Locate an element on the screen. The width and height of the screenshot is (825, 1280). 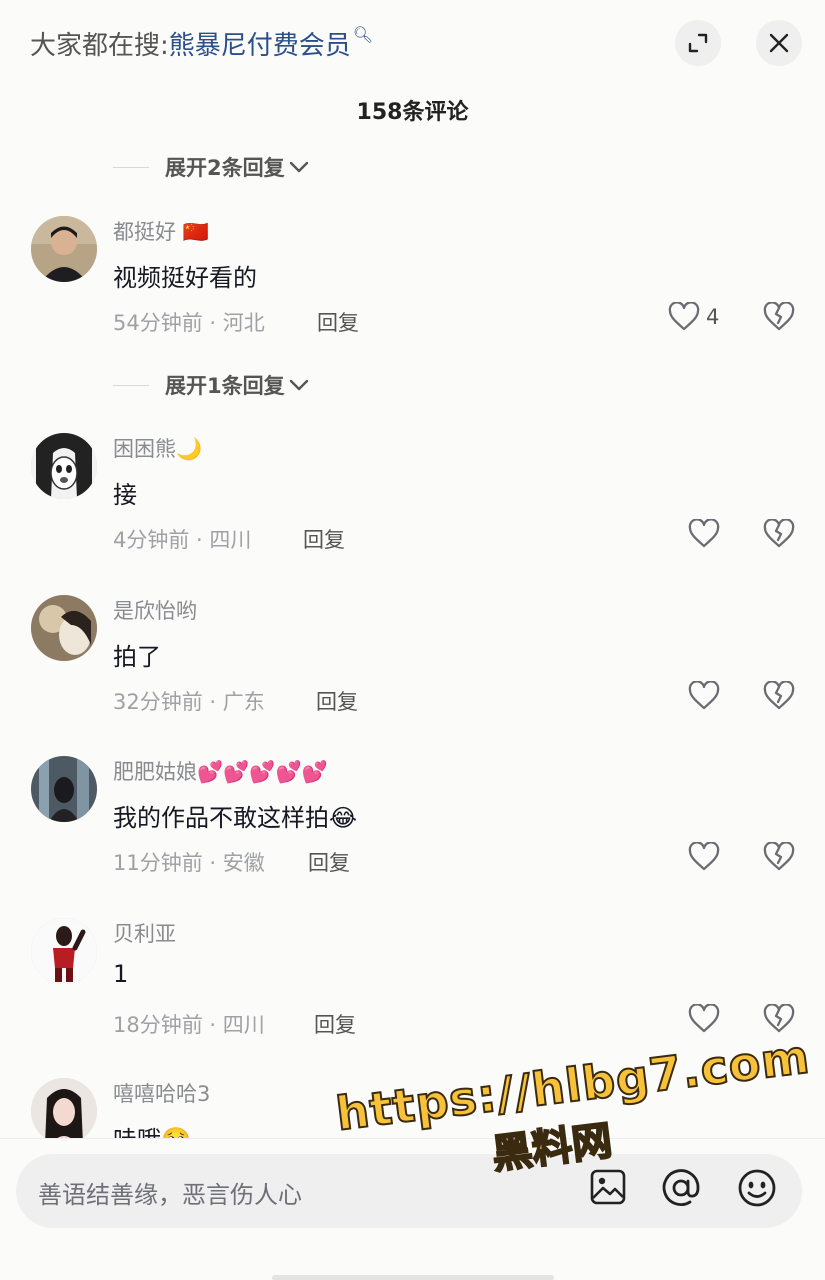
comment-time-location: 18分钟前 · 四川 is located at coordinates (189, 1025).